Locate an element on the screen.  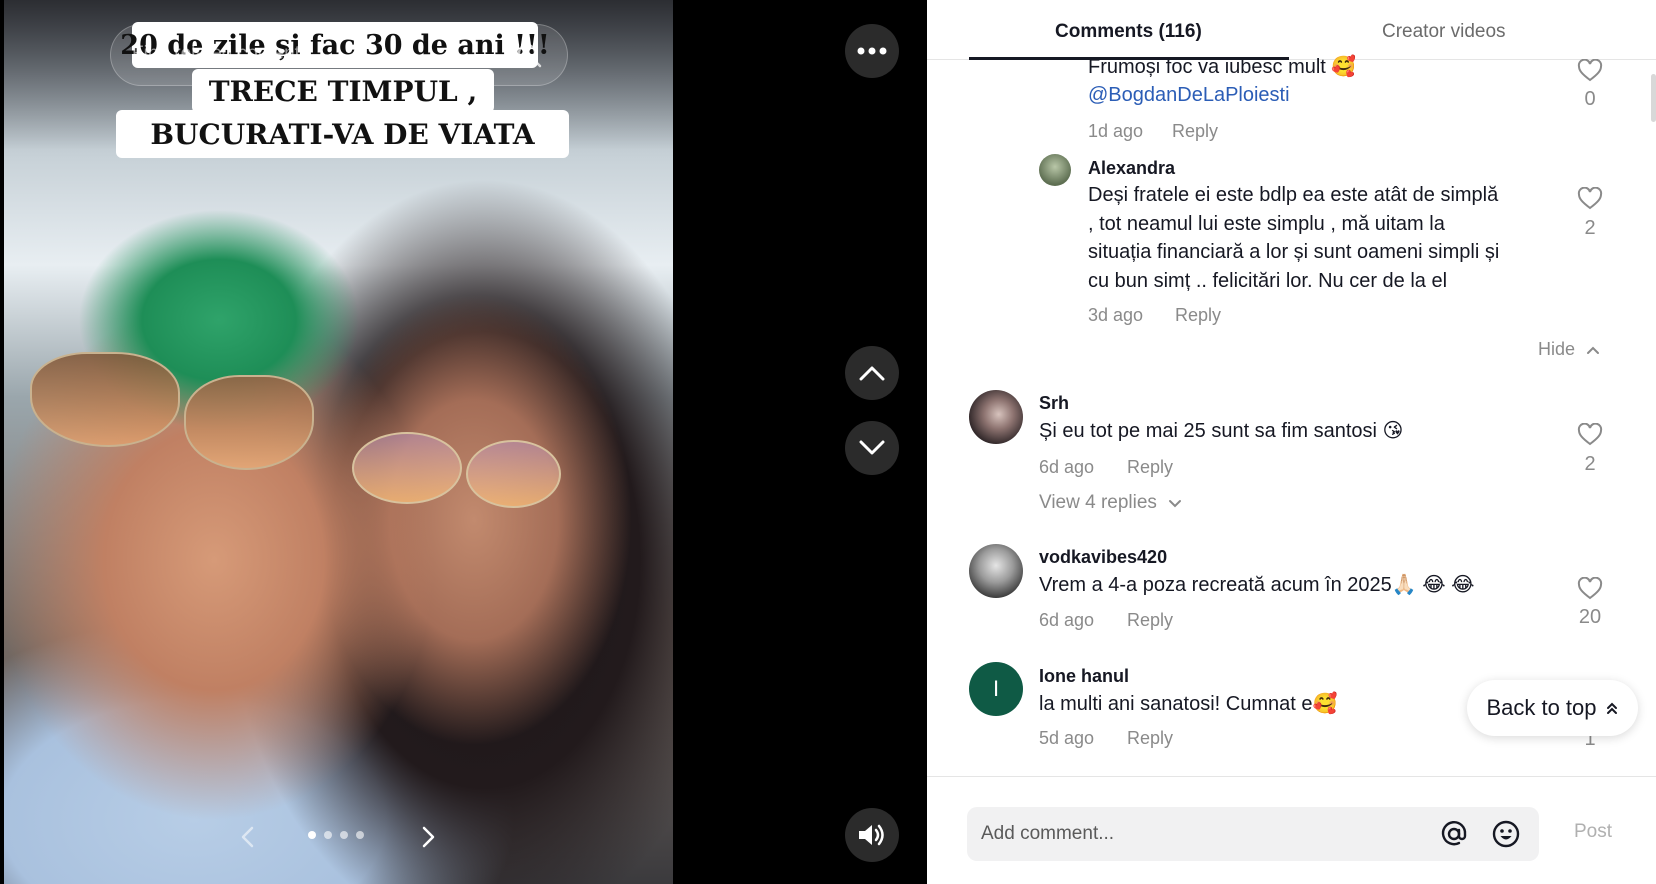
comment-time: 5d ago is located at coordinates (1067, 738).